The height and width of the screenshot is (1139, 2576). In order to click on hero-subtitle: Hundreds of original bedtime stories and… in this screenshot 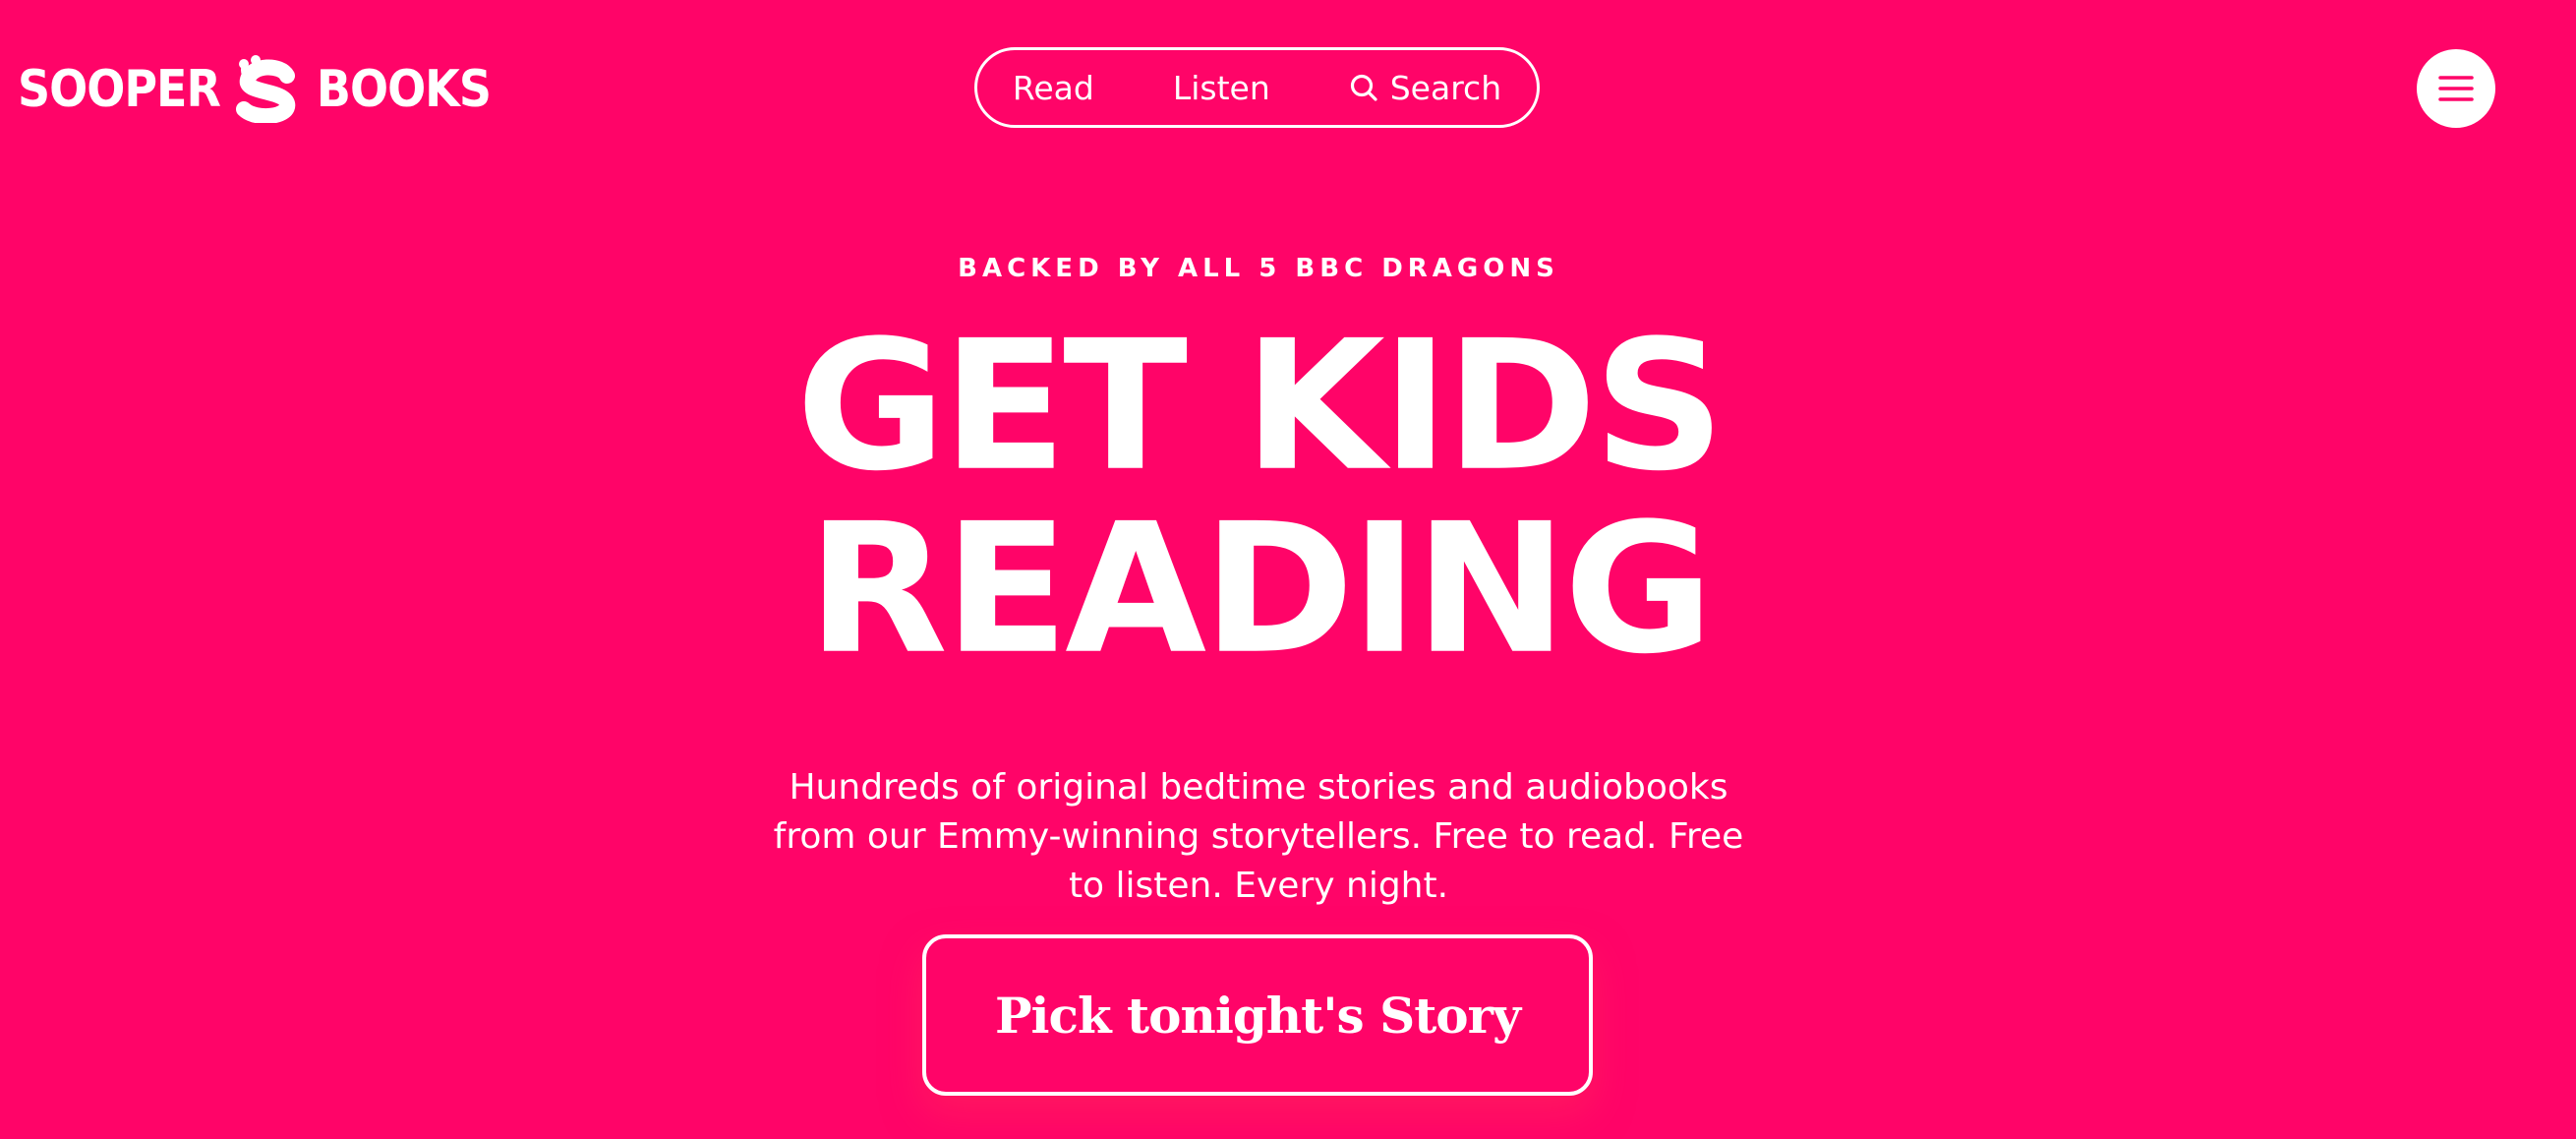, I will do `click(1258, 836)`.